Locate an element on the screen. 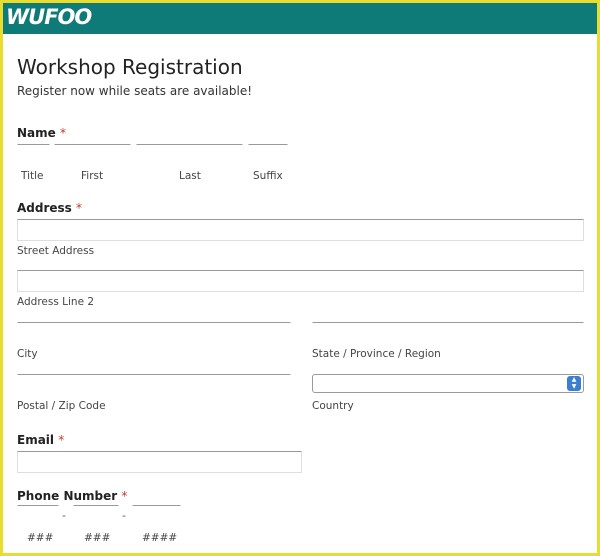 This screenshot has width=600, height=556. wufoo-logo: WUFOO is located at coordinates (49, 17).